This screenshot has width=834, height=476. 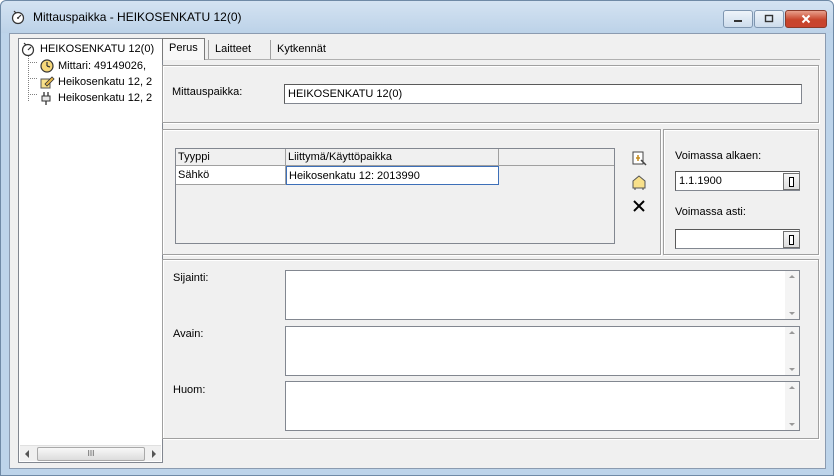 I want to click on sijainti-field, so click(x=542, y=295).